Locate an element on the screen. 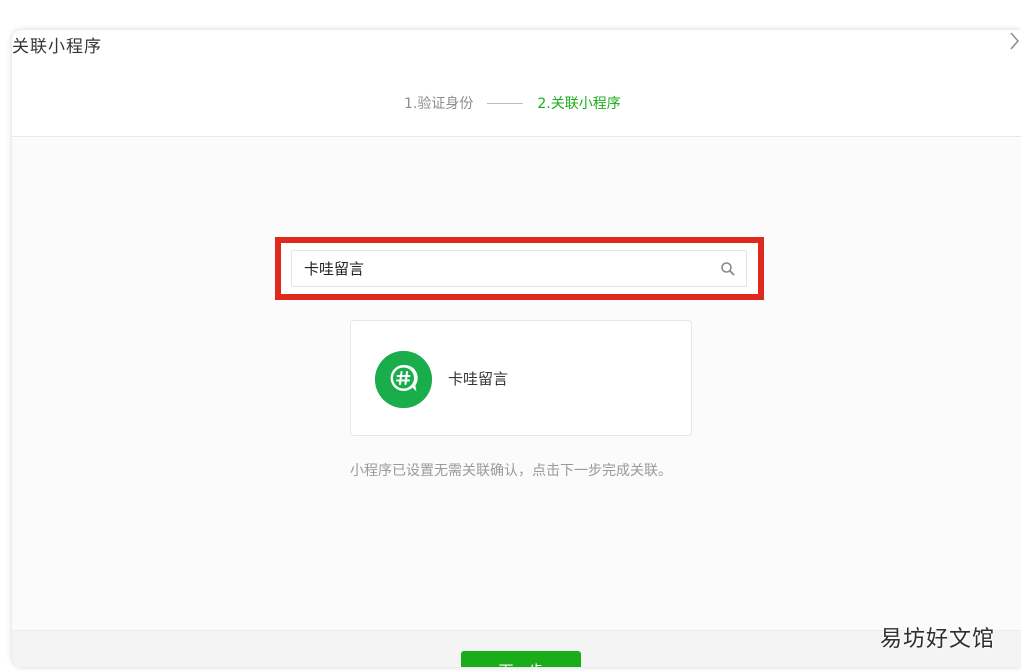  next-step-button: 下一步 is located at coordinates (521, 659).